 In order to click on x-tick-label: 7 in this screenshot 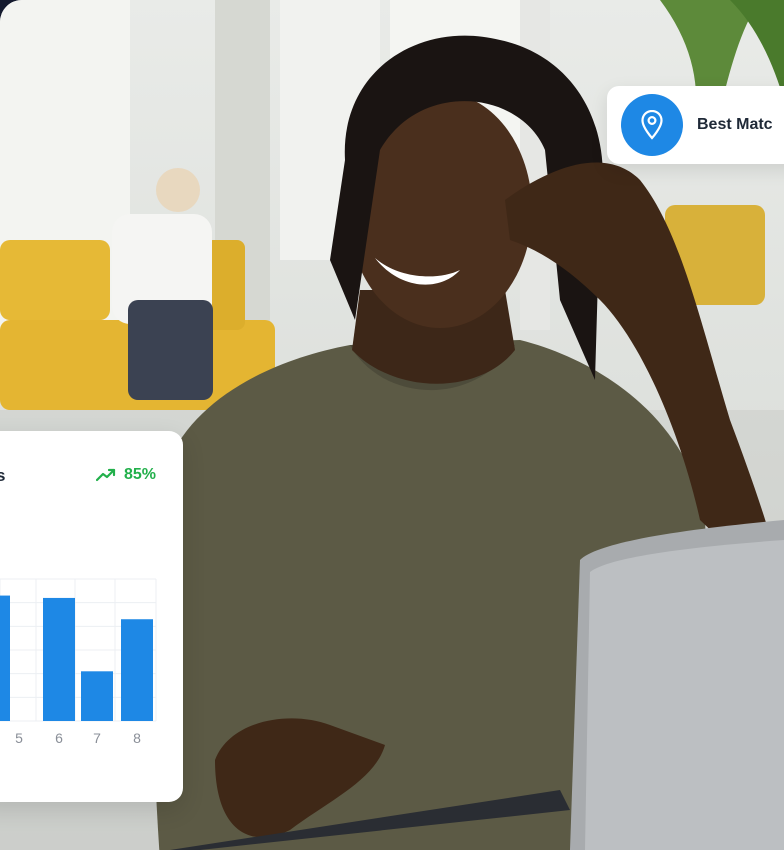, I will do `click(97, 738)`.